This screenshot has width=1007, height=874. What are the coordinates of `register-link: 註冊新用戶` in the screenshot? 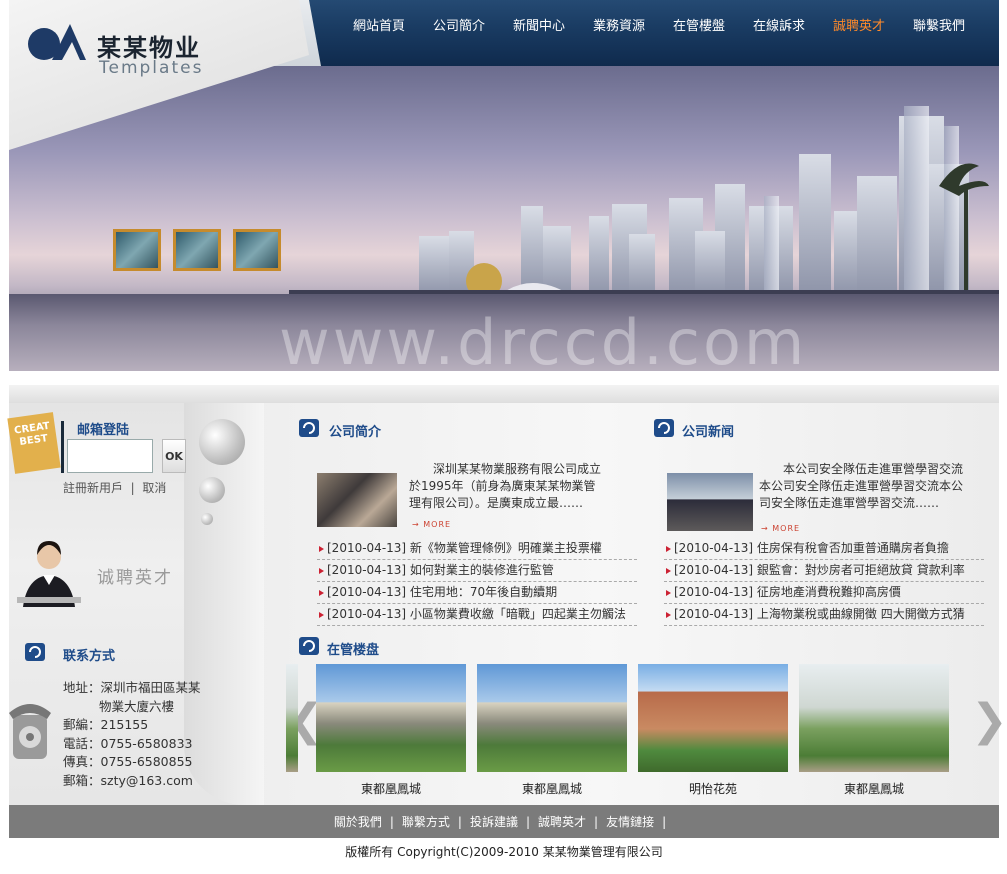 It's located at (93, 488).